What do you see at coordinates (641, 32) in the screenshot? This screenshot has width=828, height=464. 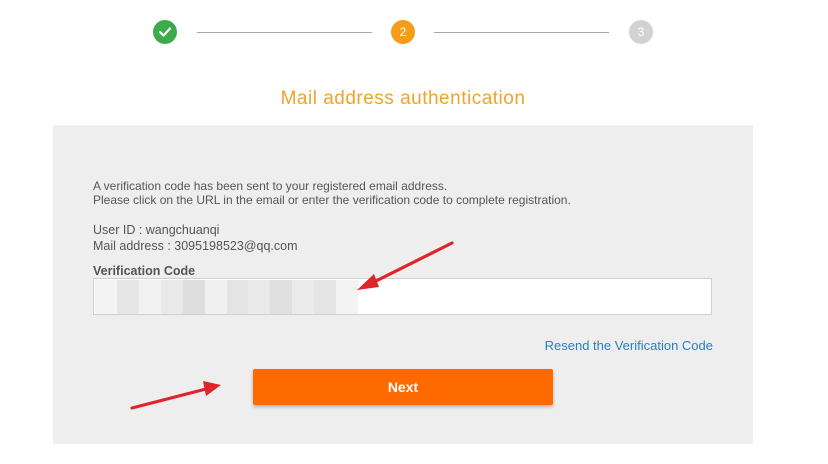 I see `step-3-pending: 3` at bounding box center [641, 32].